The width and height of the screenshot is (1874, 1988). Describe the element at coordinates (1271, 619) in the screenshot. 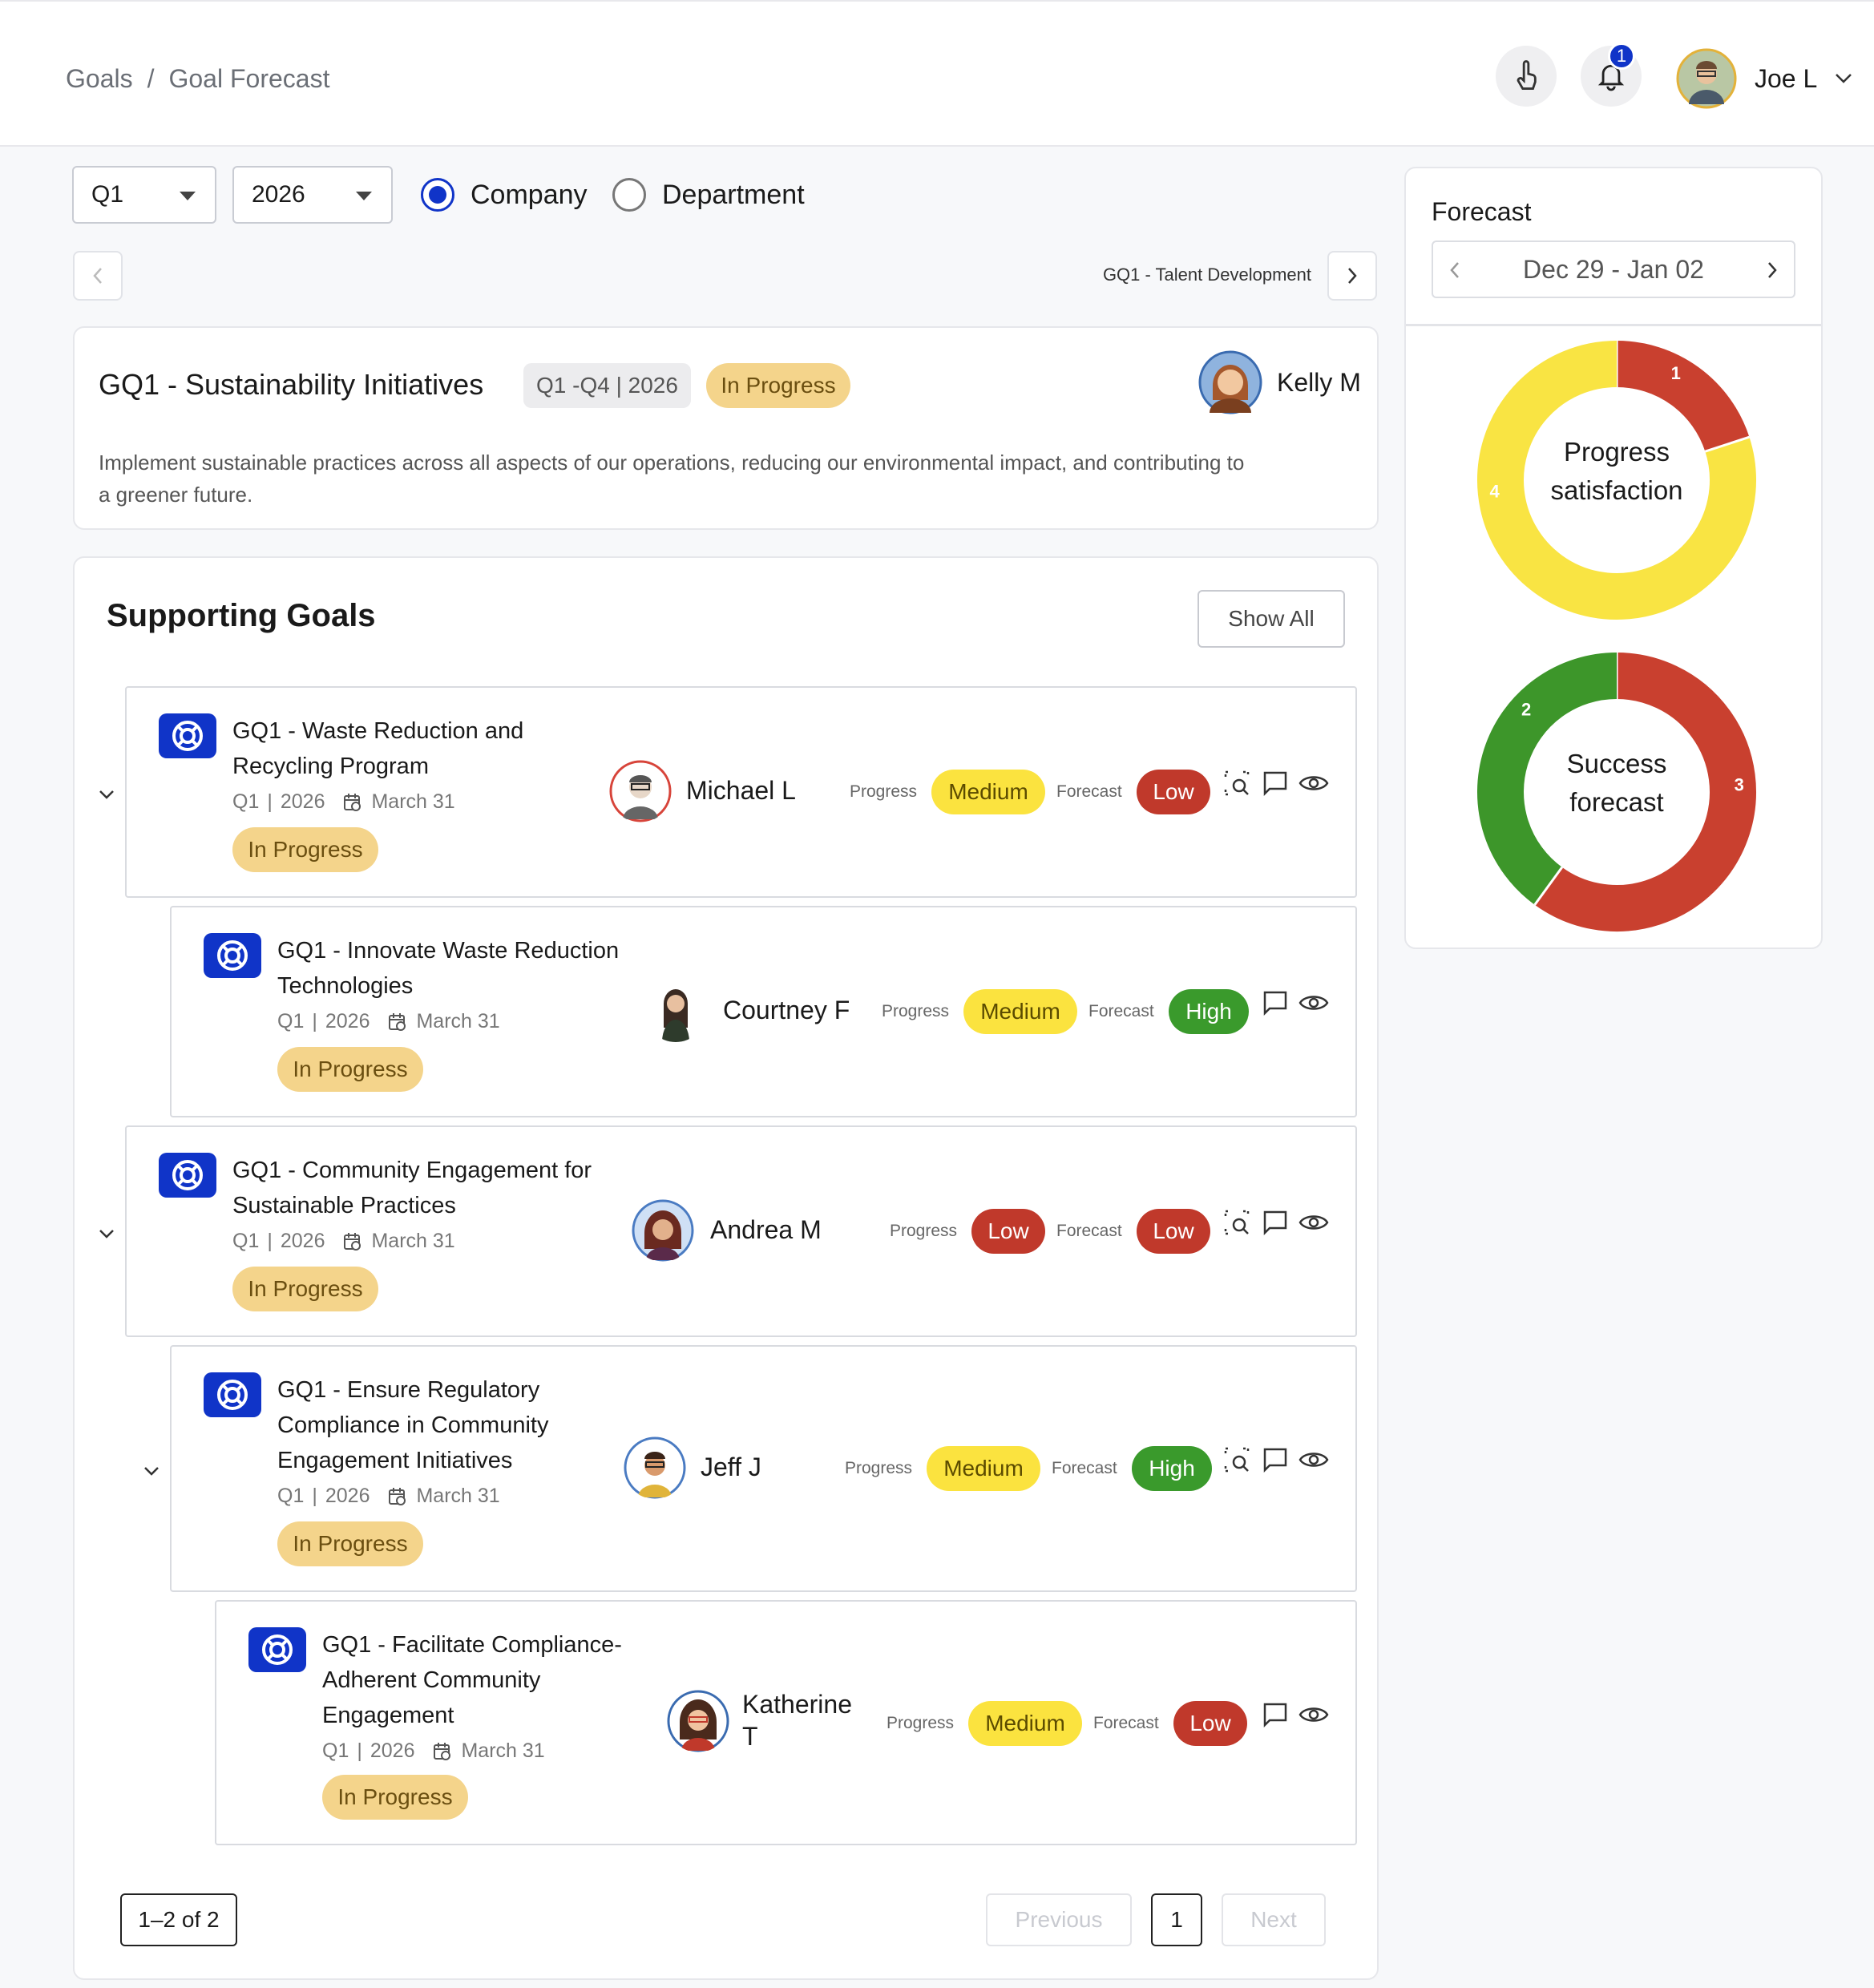

I see `show-all-button: Show All` at that location.